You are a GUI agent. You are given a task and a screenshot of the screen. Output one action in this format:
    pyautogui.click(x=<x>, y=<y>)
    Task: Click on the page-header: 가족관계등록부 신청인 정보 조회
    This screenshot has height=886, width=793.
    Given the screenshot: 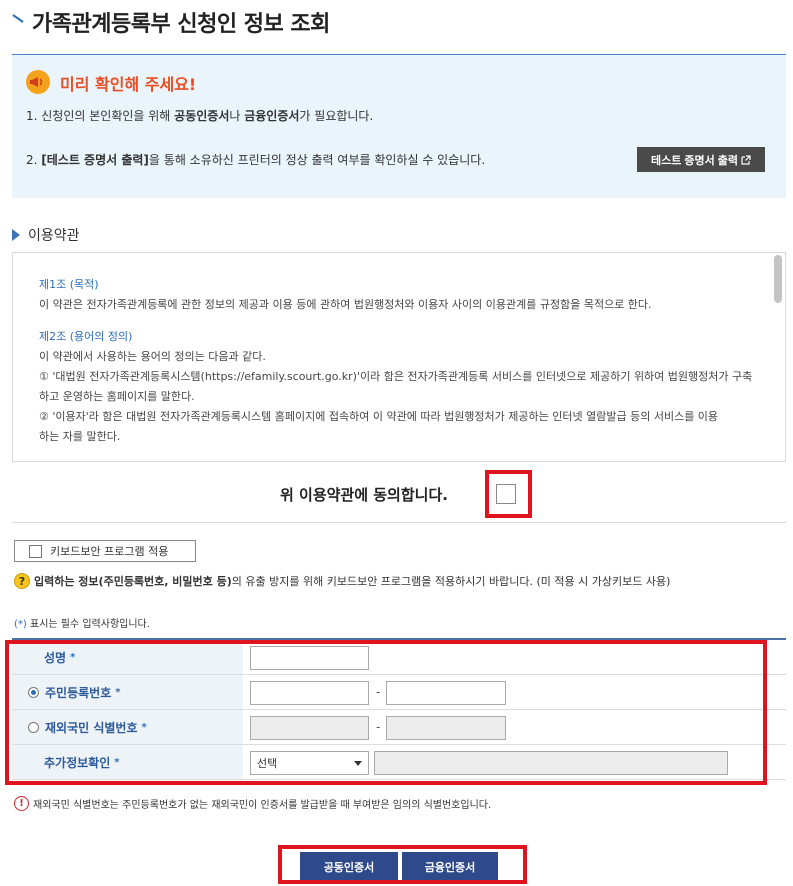 What is the action you would take?
    pyautogui.click(x=396, y=23)
    